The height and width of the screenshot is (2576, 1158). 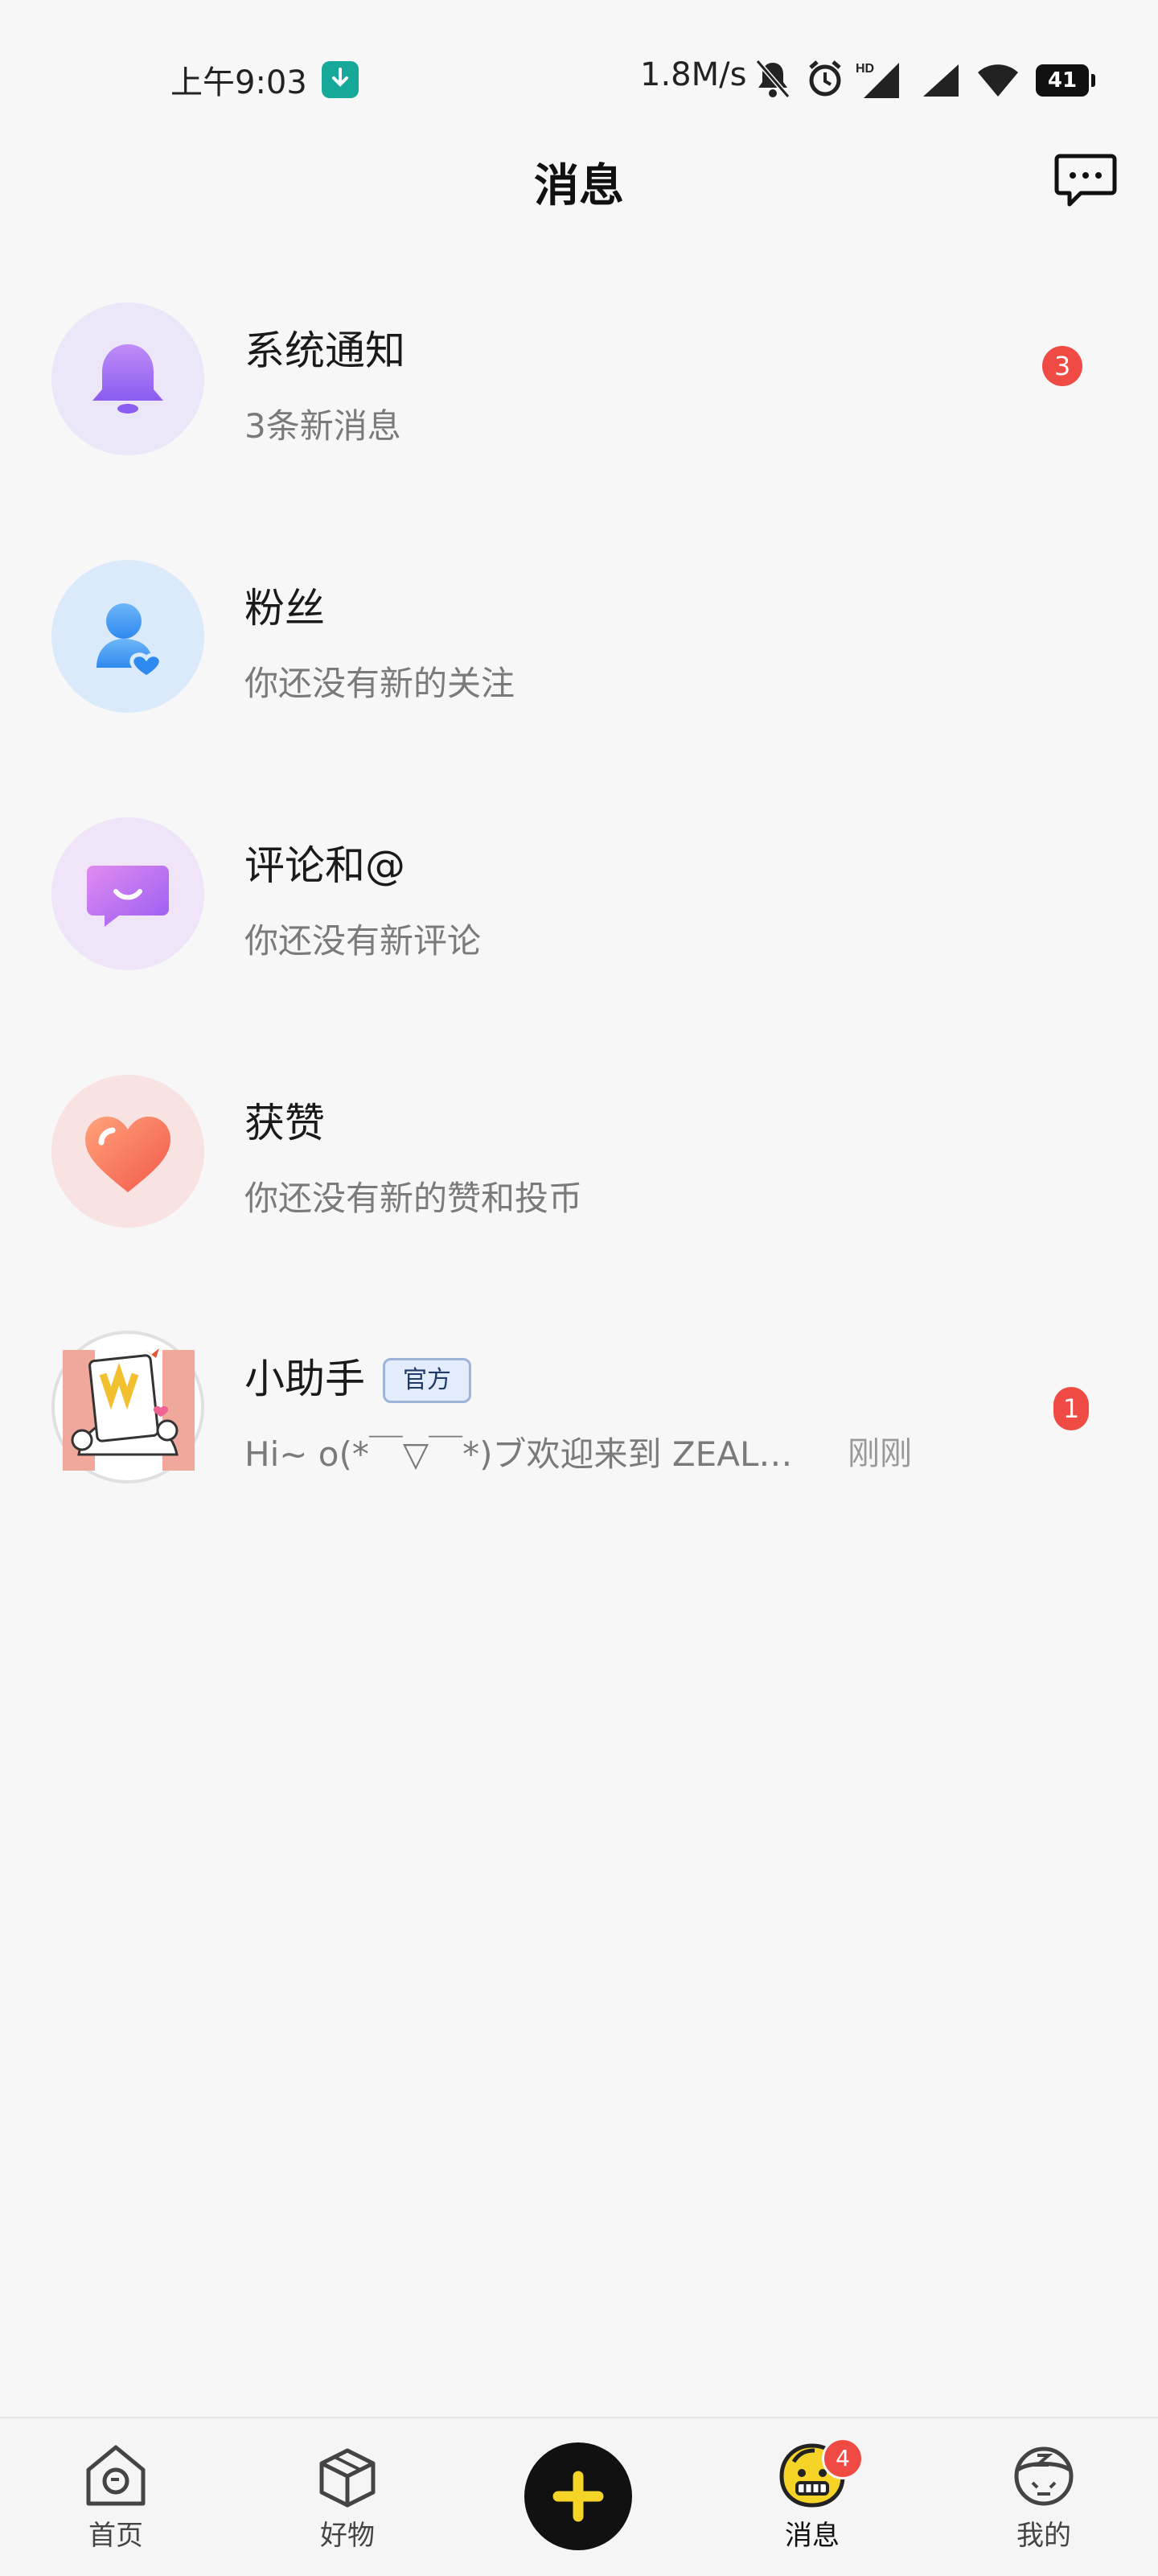 What do you see at coordinates (693, 74) in the screenshot?
I see `net-speed: 1.8M/s` at bounding box center [693, 74].